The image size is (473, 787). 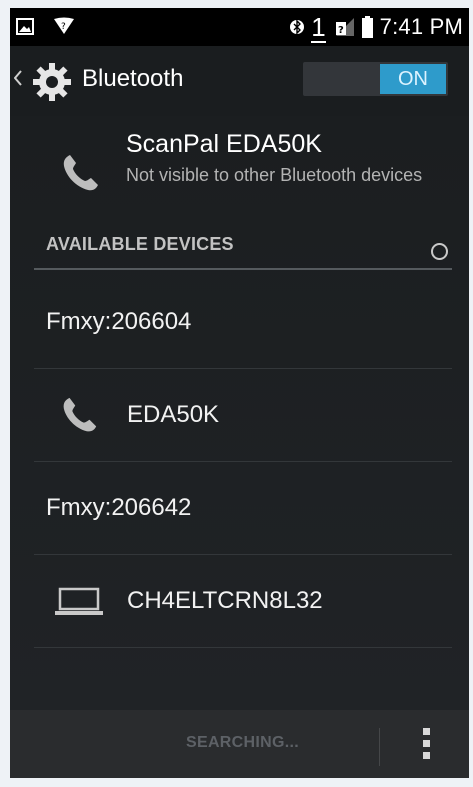 I want to click on settings-gear-icon, so click(x=52, y=82).